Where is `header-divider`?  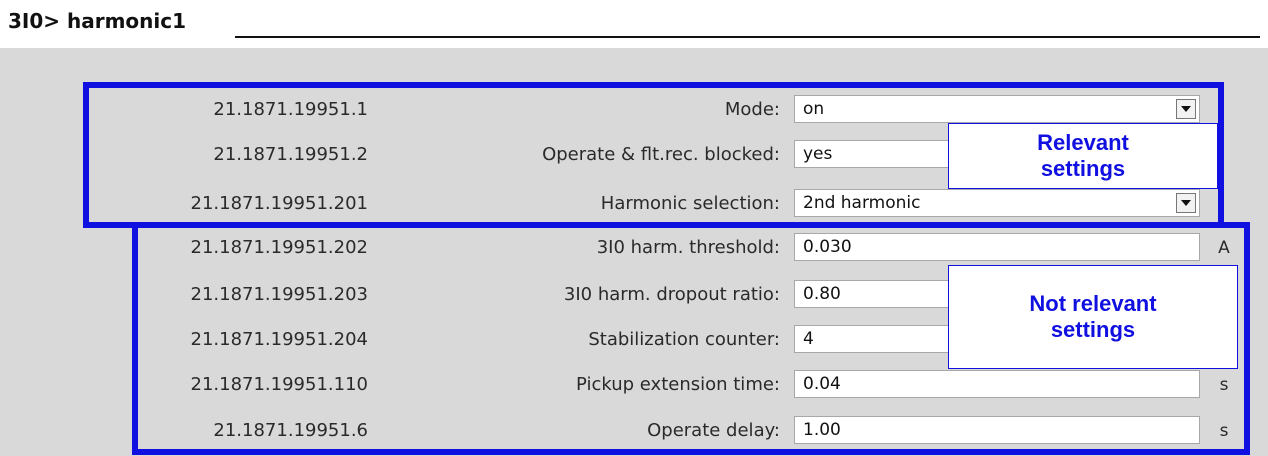 header-divider is located at coordinates (747, 37).